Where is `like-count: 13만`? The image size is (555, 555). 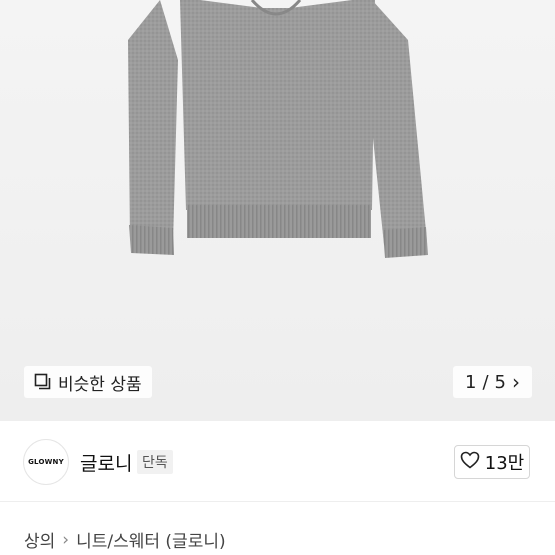
like-count: 13만 is located at coordinates (504, 463).